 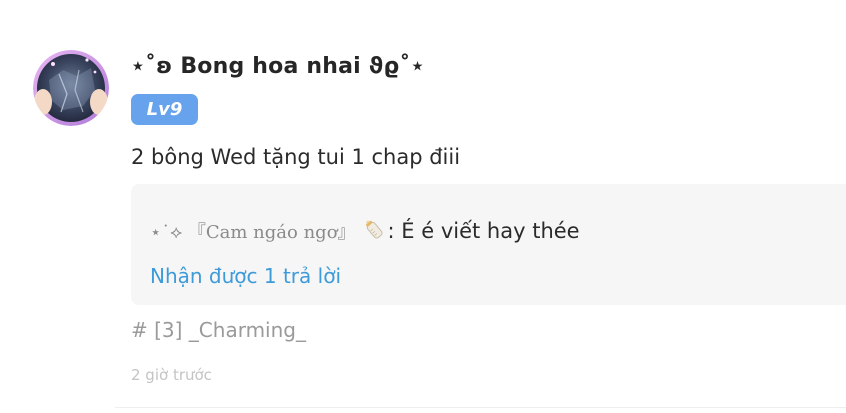 I want to click on hashtag: # [3] _Charming_, so click(x=218, y=330).